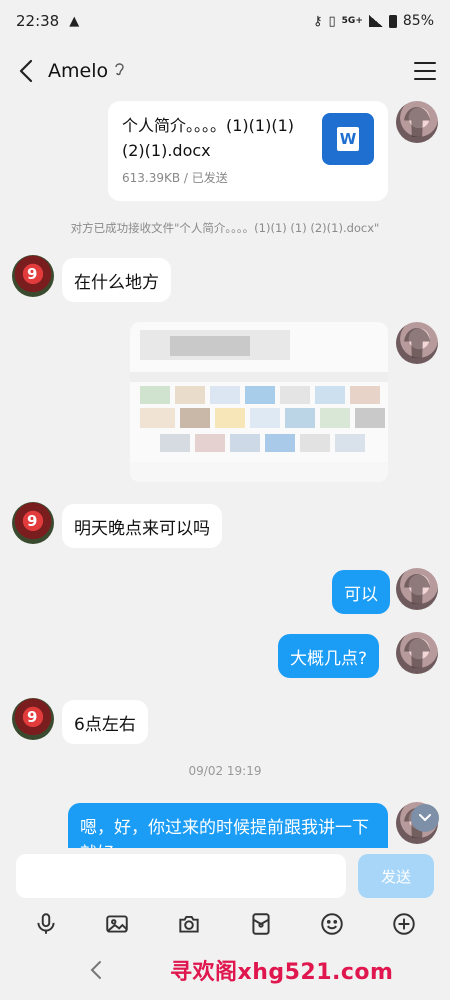 This screenshot has height=1000, width=450. I want to click on app-notification-icon: ▲, so click(74, 21).